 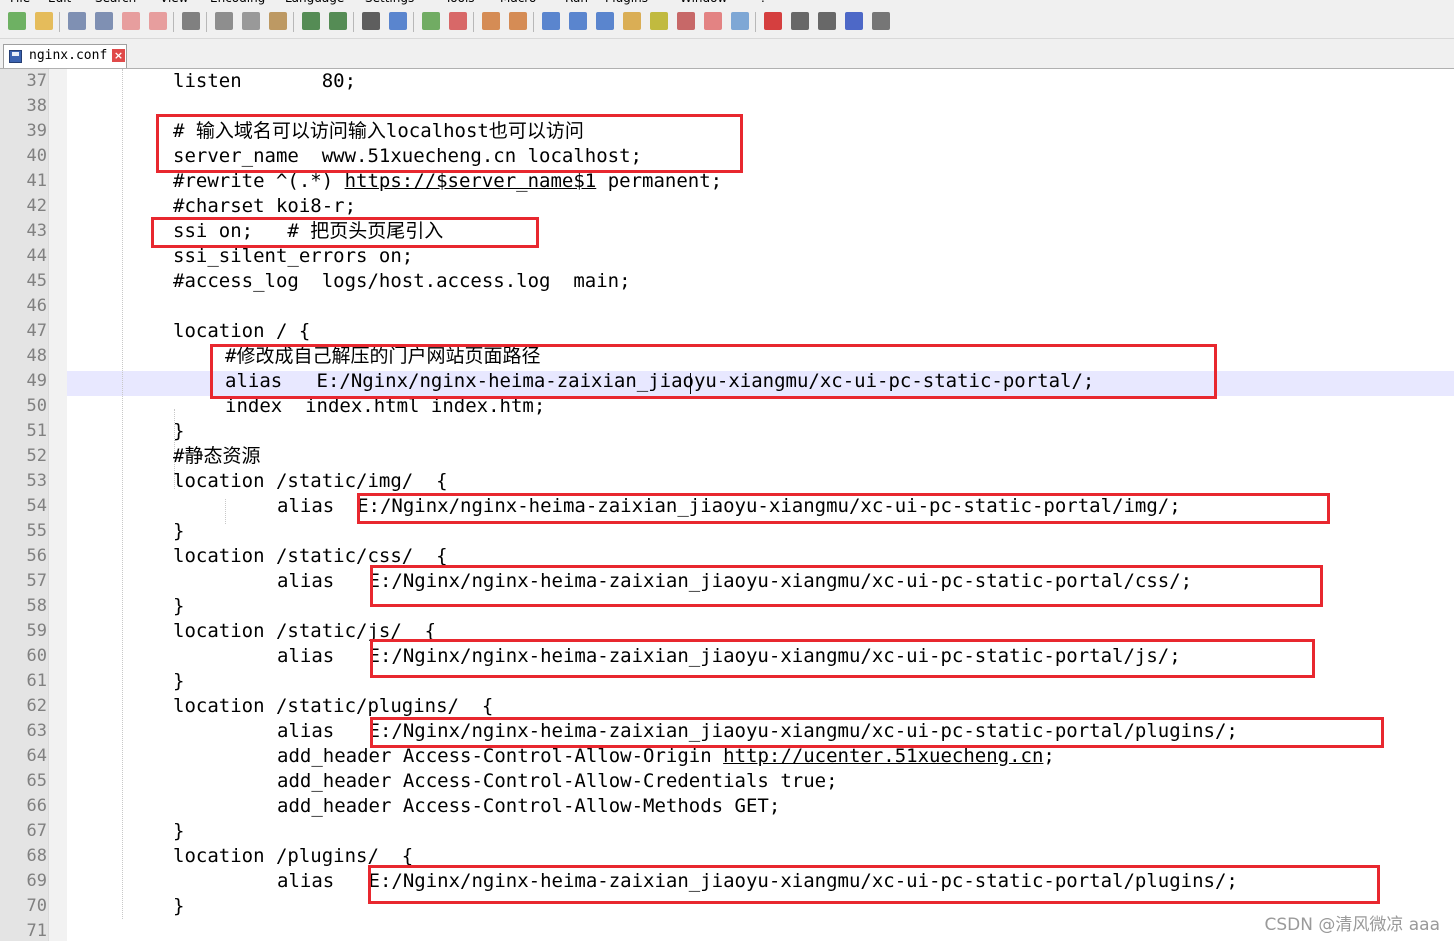 I want to click on line-number: 62, so click(x=36, y=706).